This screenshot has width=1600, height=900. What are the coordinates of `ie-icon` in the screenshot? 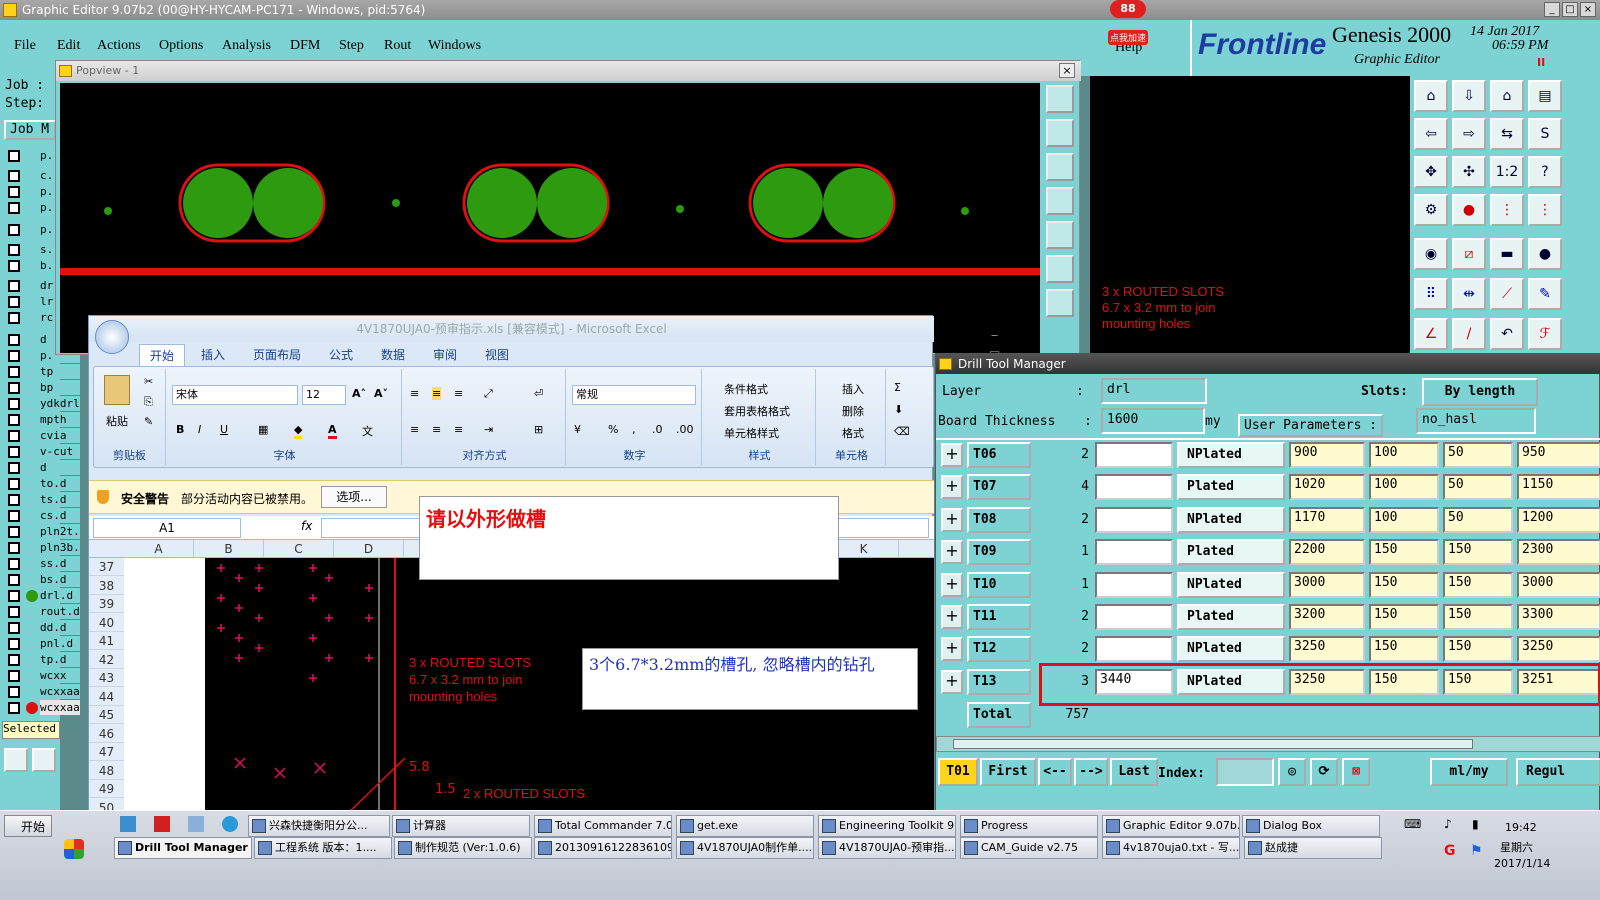 It's located at (230, 824).